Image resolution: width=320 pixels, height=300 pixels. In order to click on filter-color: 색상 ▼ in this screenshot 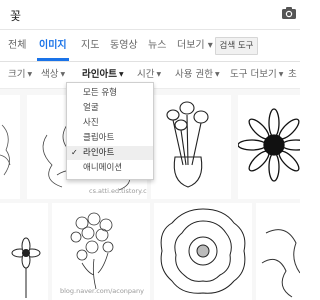, I will do `click(53, 75)`.